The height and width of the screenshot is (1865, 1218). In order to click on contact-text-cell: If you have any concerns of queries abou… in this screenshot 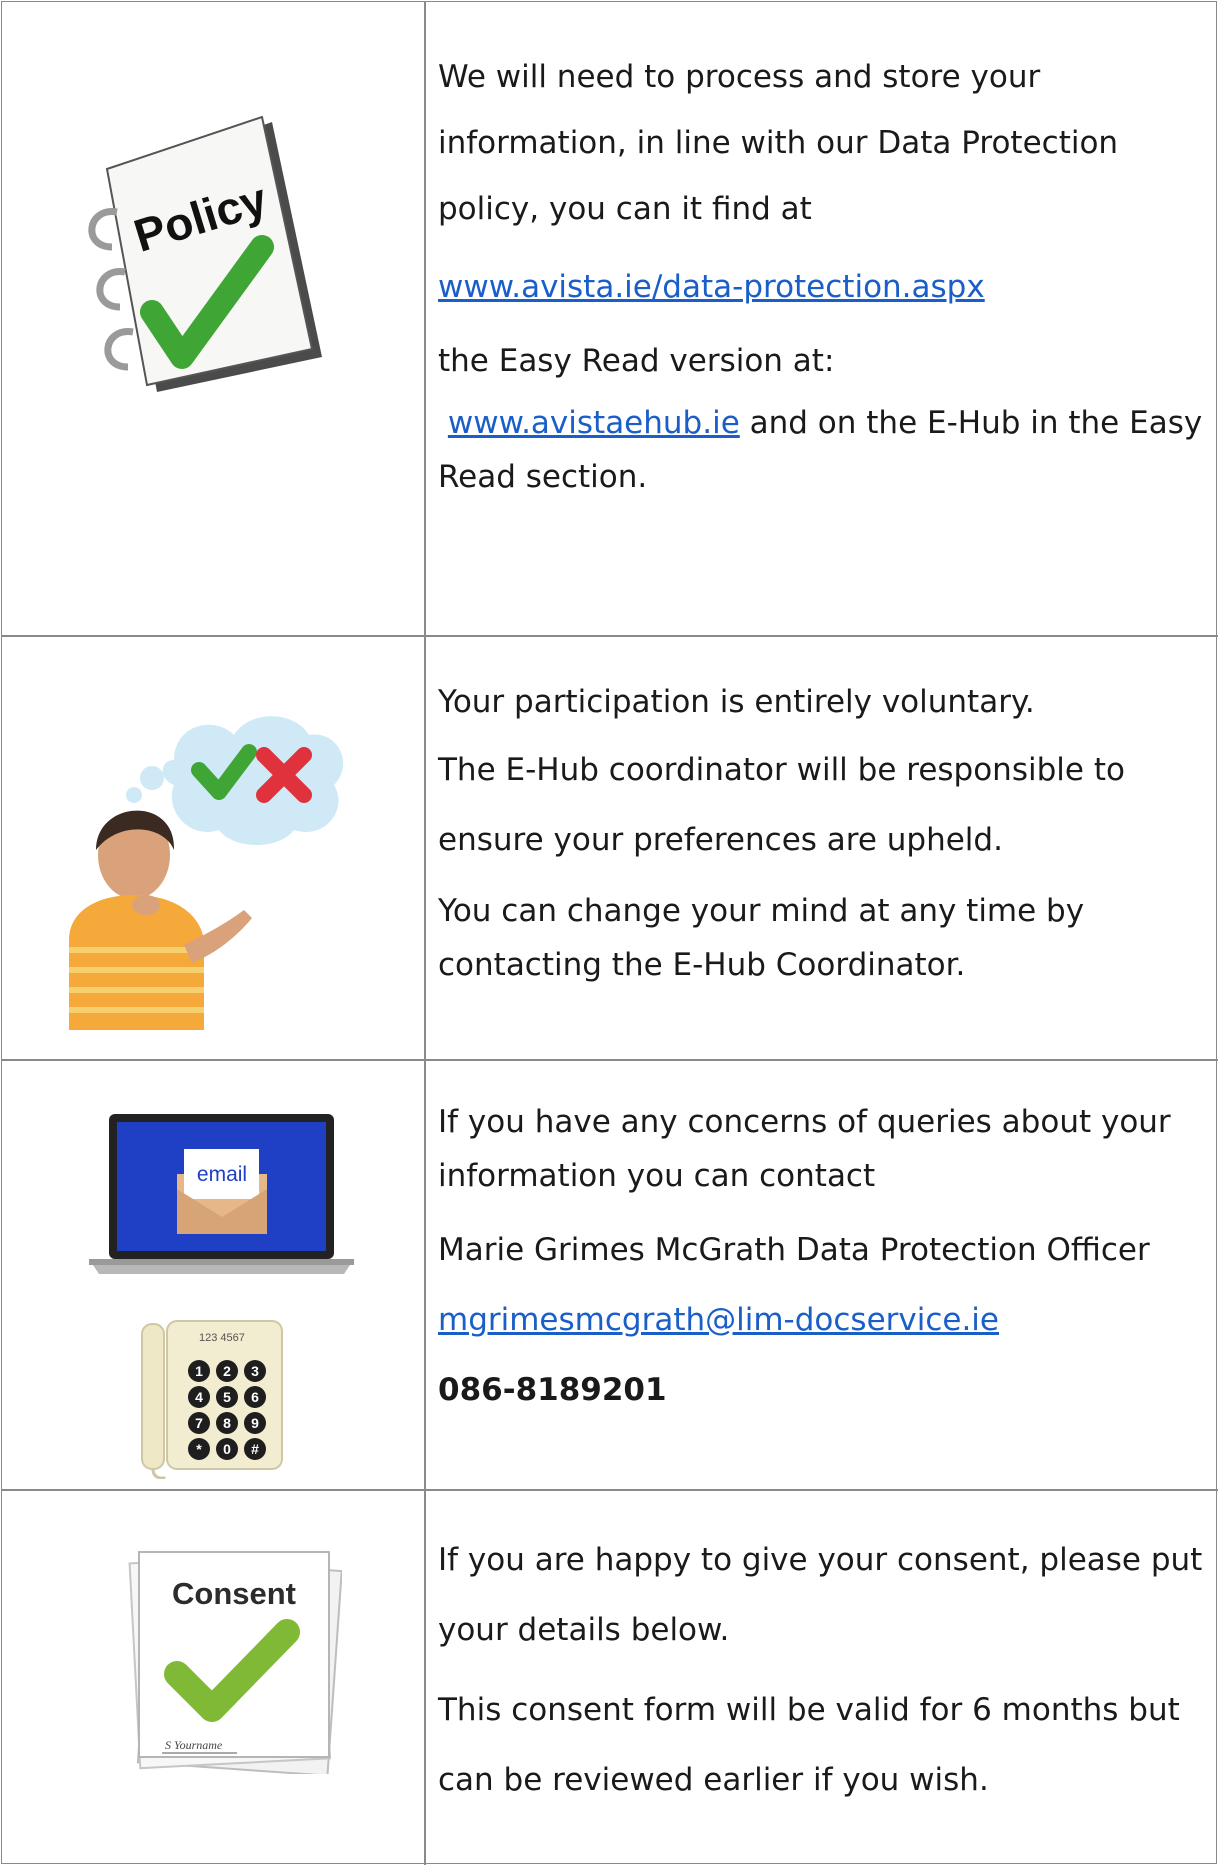, I will do `click(820, 1259)`.